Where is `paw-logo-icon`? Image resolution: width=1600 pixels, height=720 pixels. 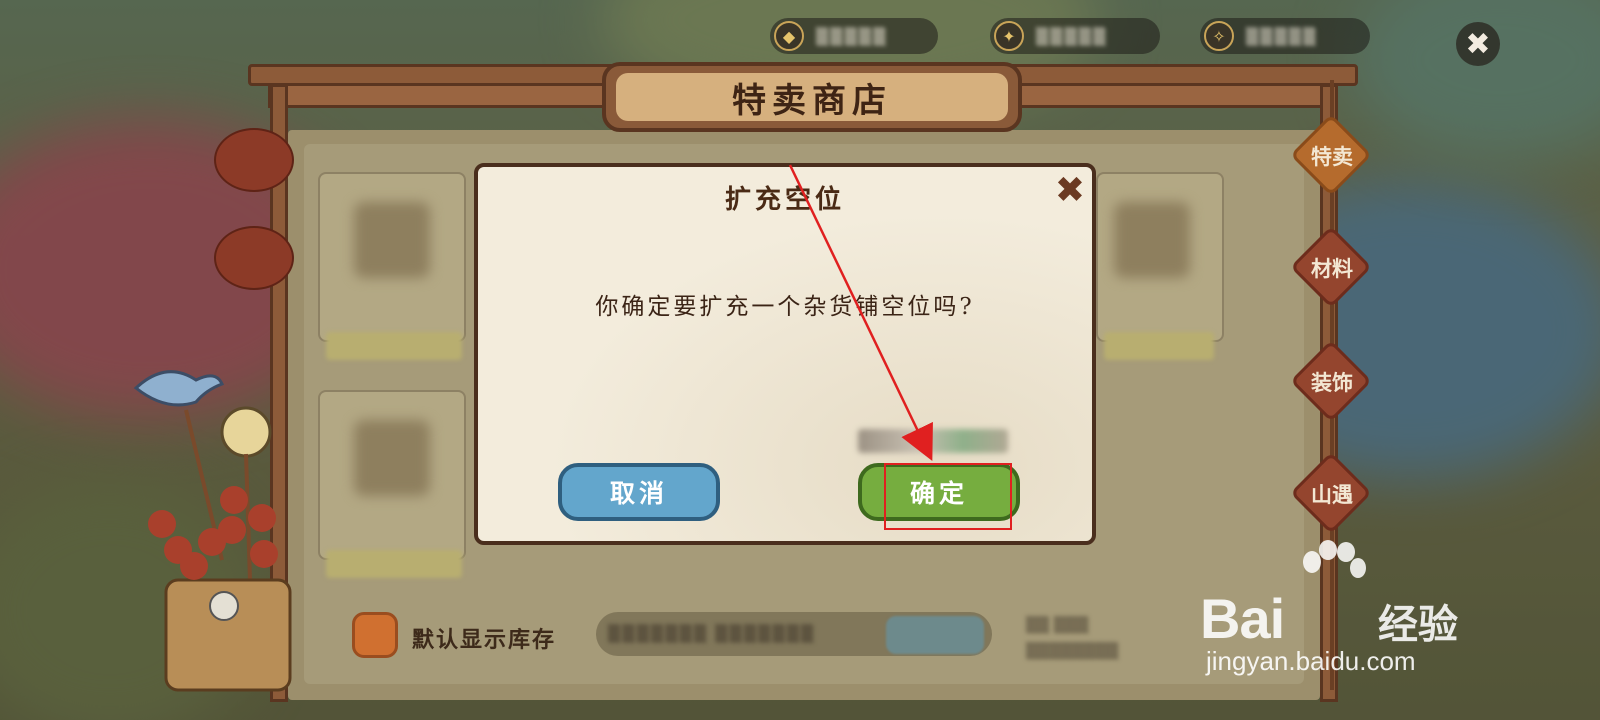
paw-logo-icon is located at coordinates (1334, 559).